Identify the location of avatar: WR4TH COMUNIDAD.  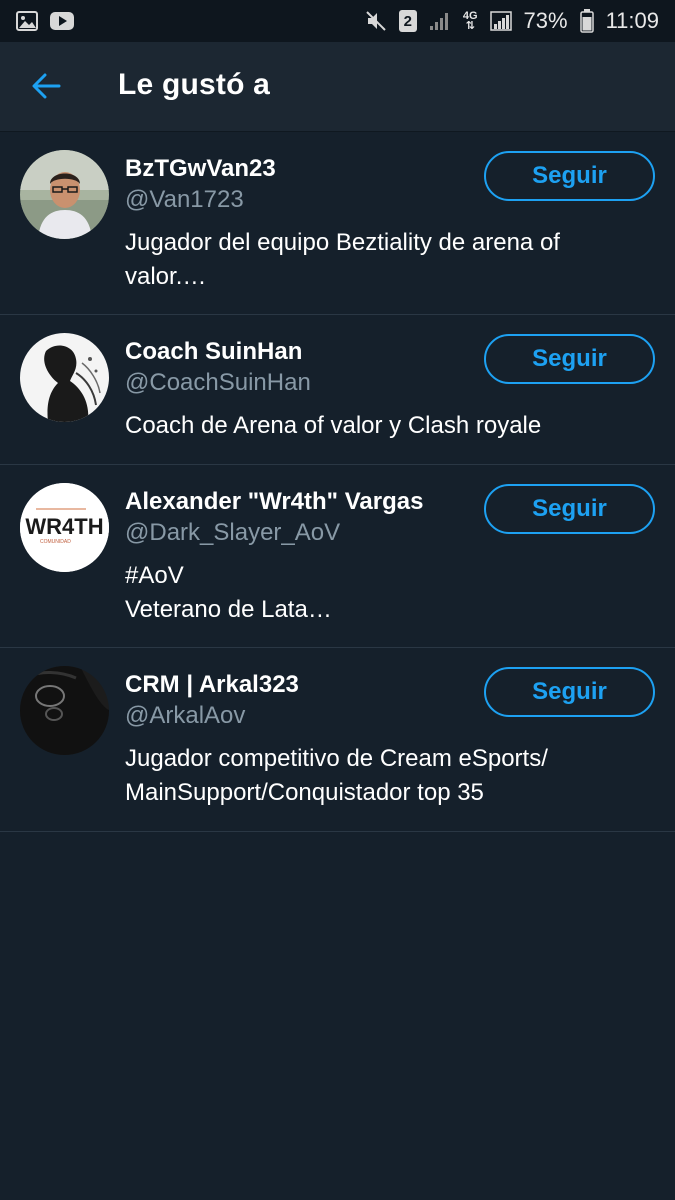
(64, 527).